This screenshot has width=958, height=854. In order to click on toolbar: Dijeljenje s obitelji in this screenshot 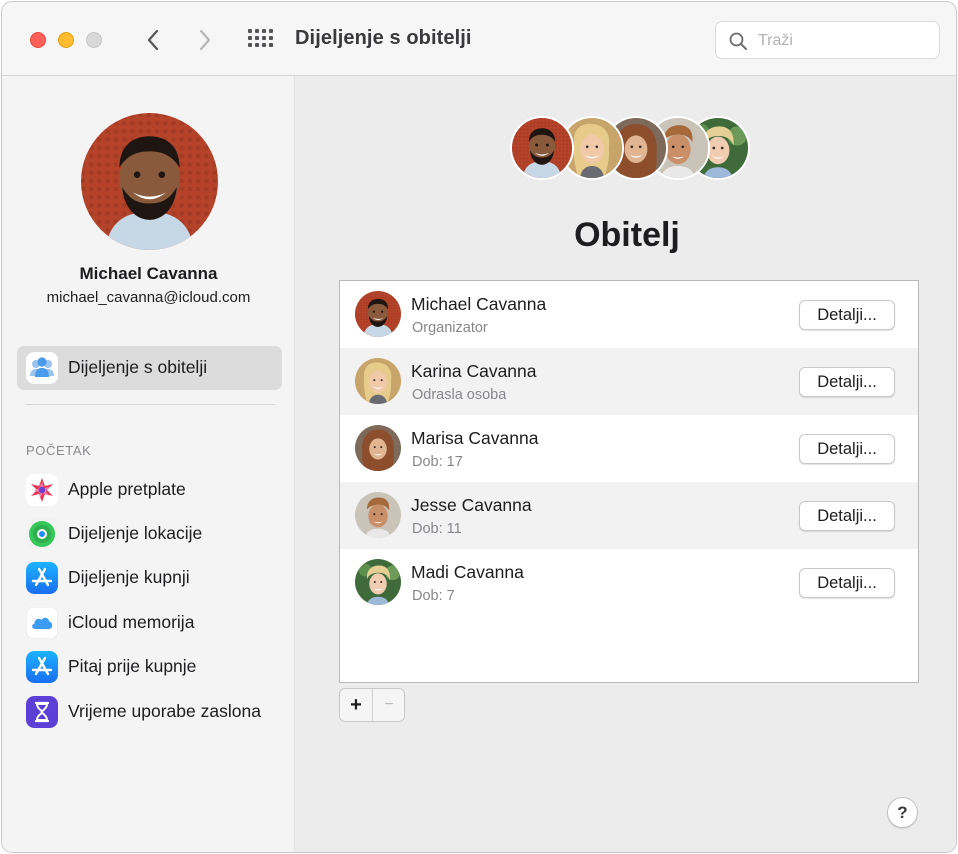, I will do `click(479, 39)`.